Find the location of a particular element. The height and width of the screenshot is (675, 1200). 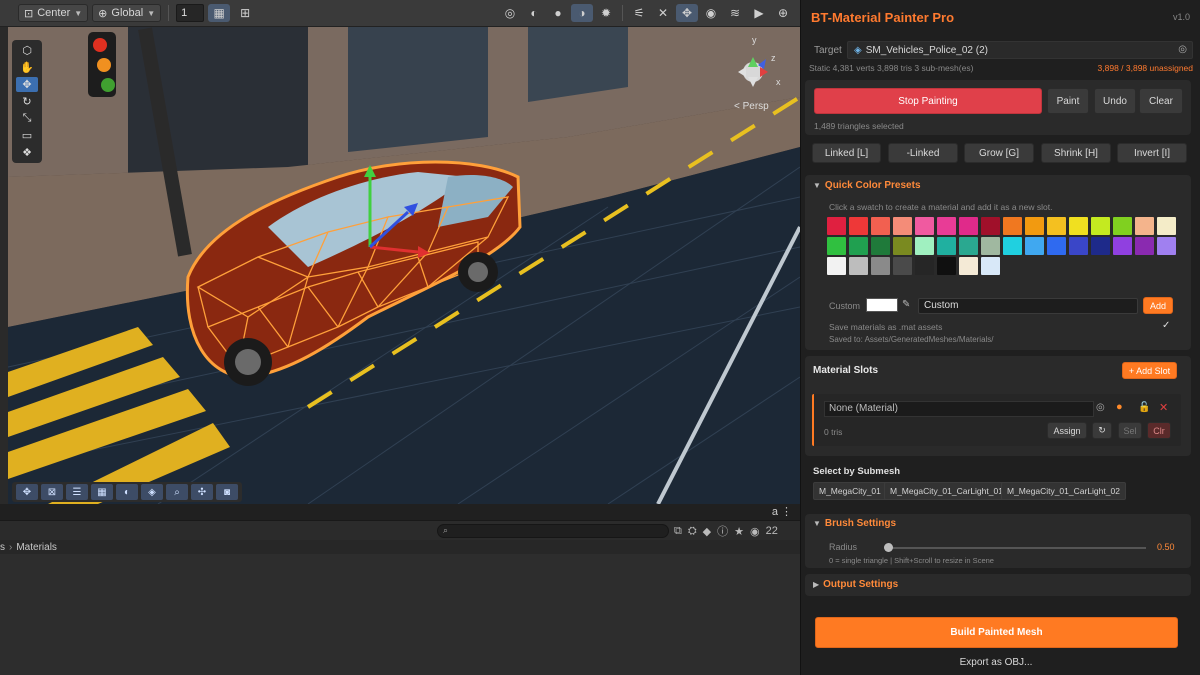

info-icon: ⓘ is located at coordinates (722, 531).